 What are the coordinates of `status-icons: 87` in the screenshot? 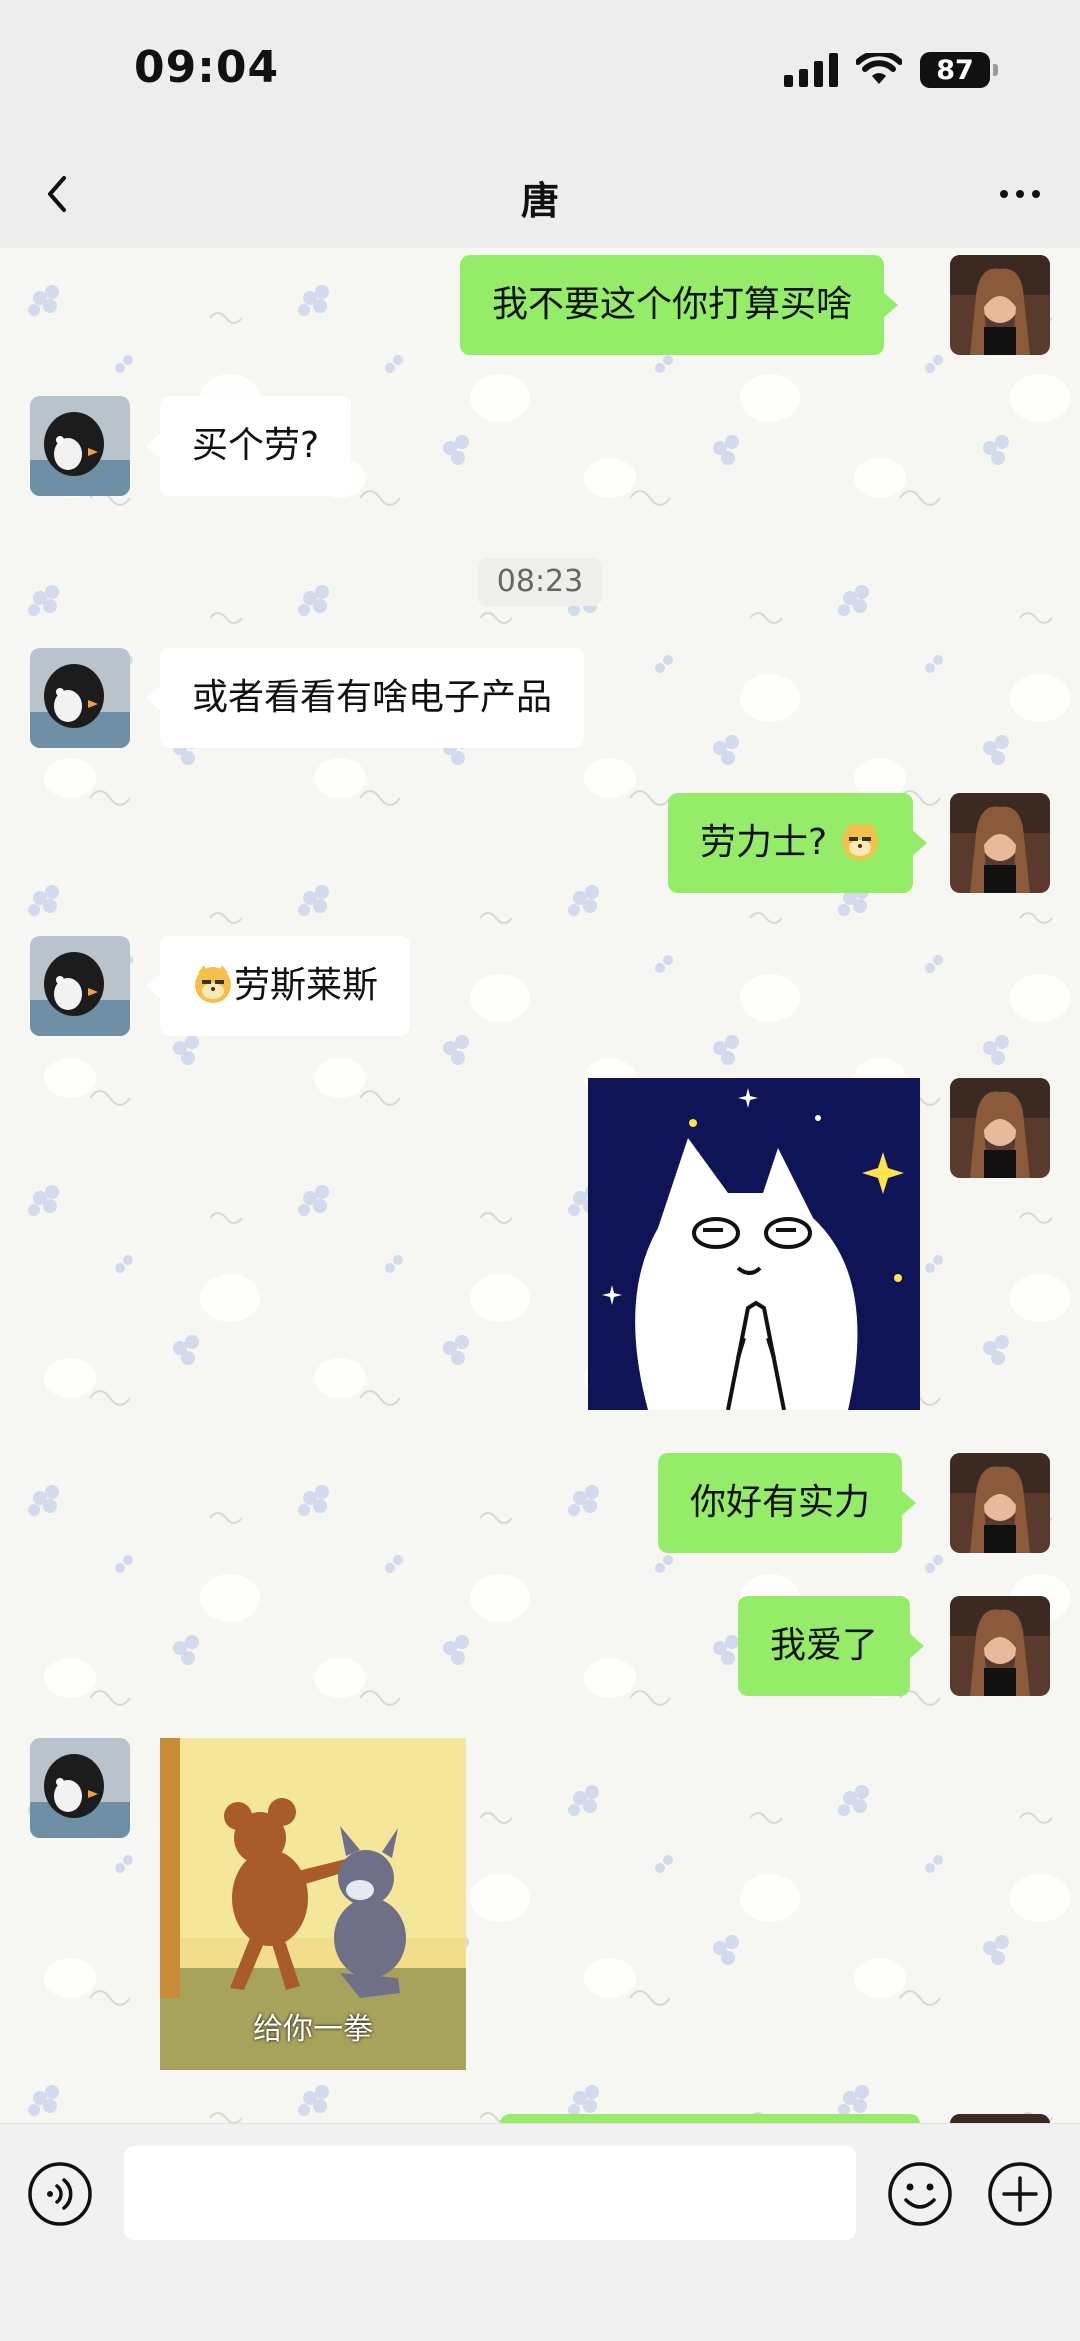 It's located at (891, 70).